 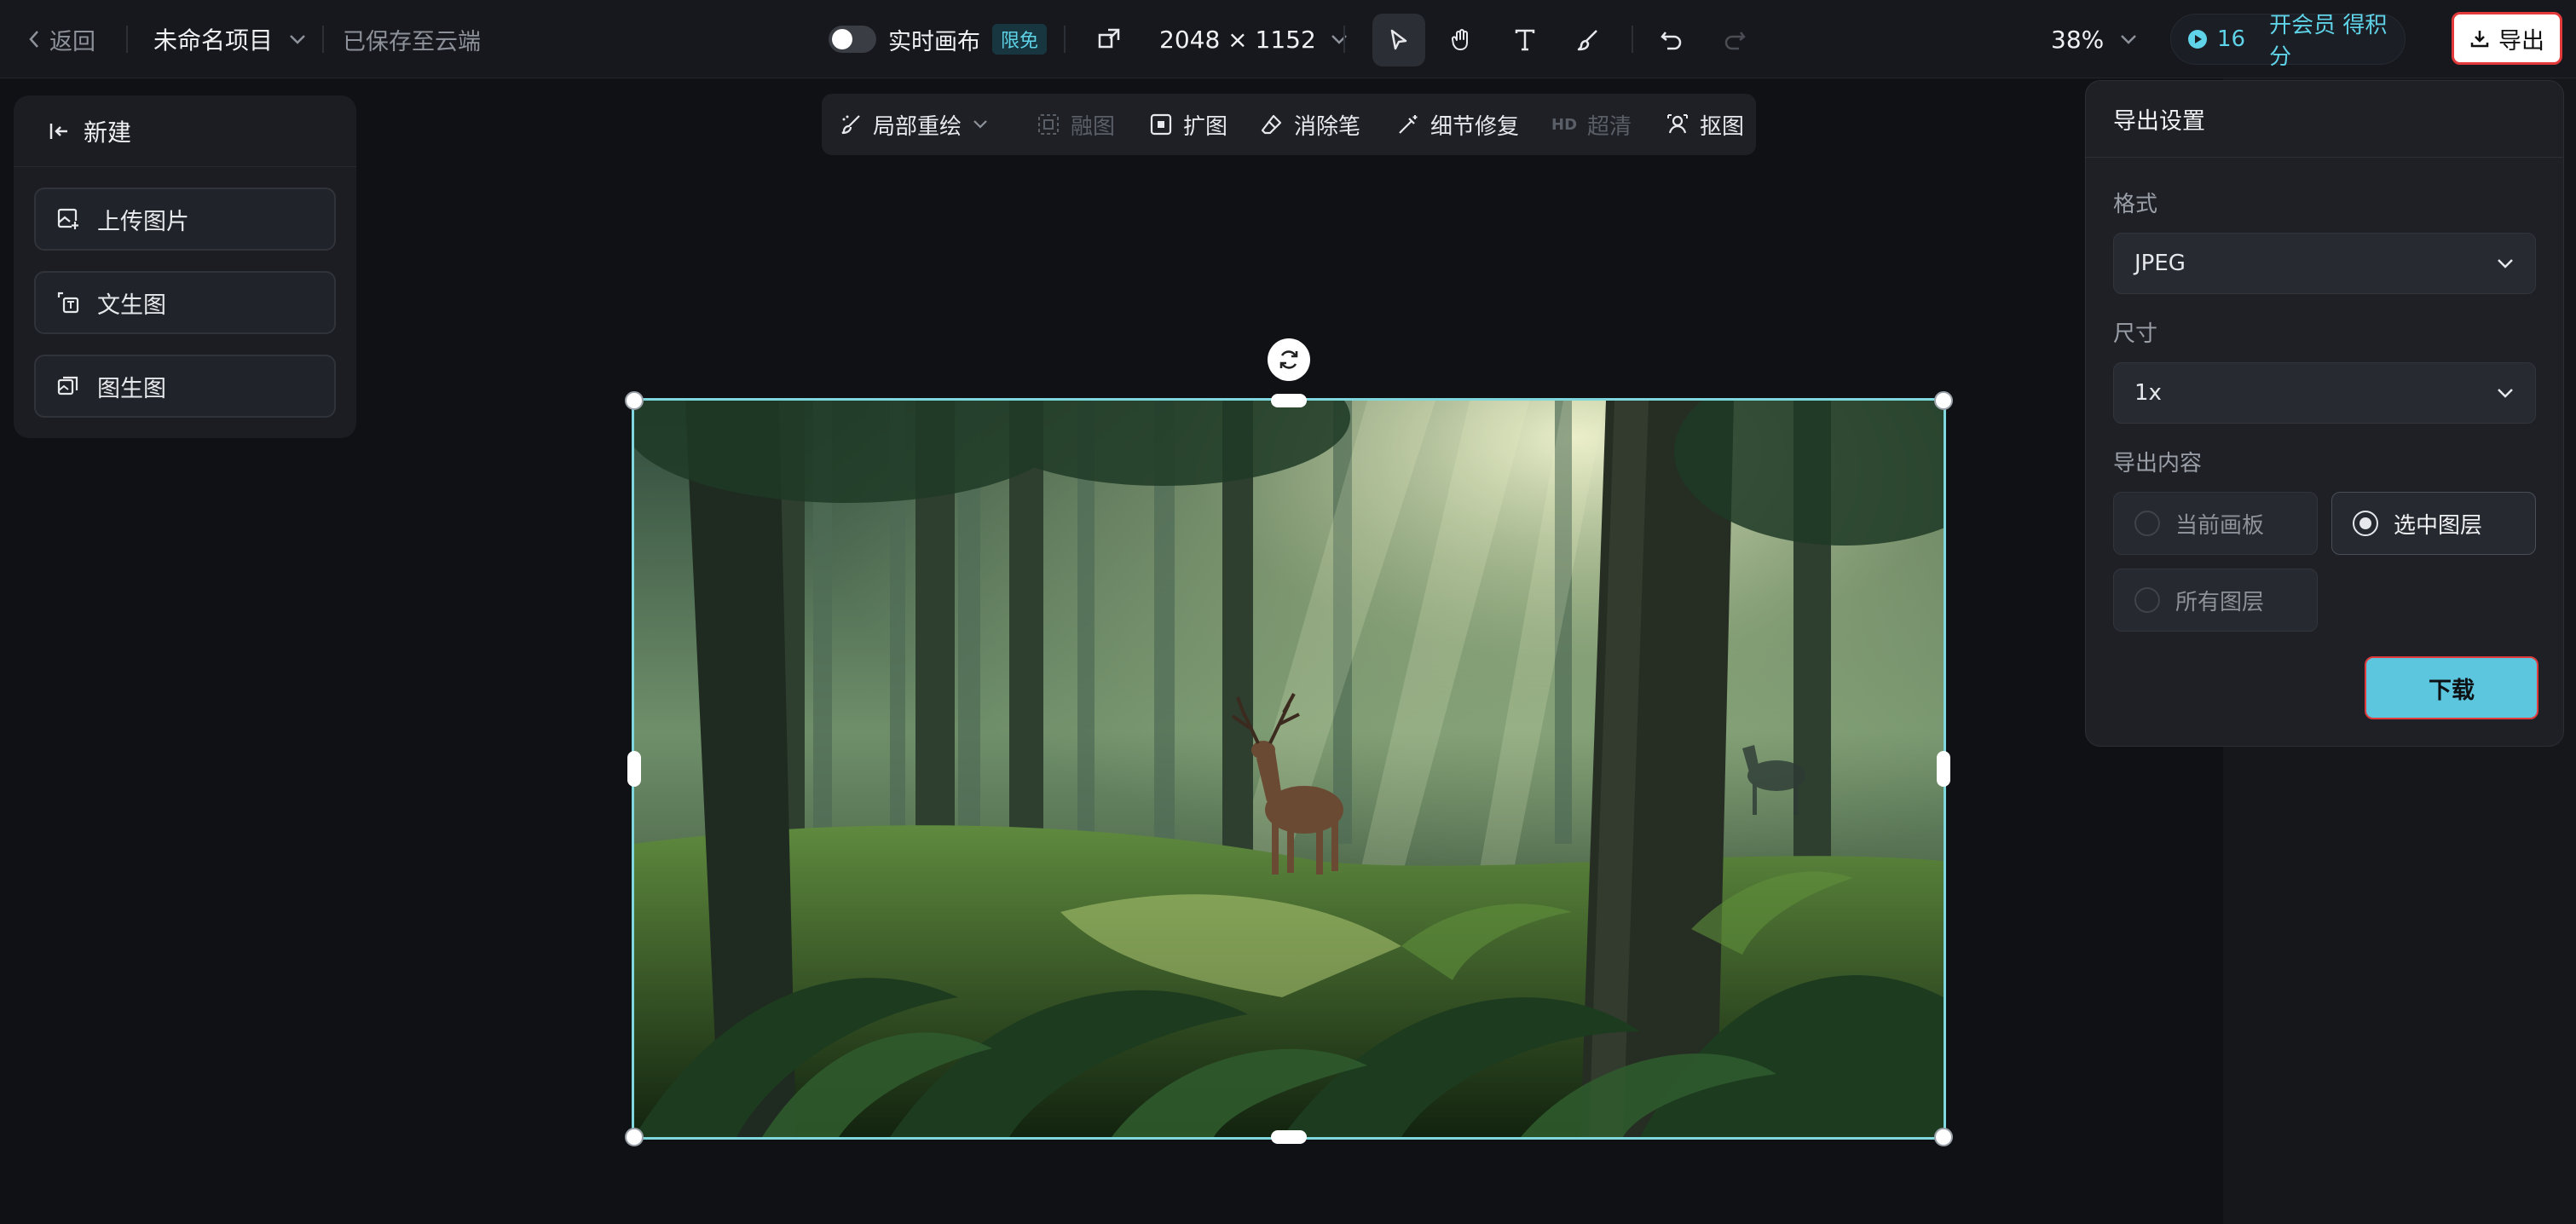 What do you see at coordinates (185, 387) in the screenshot?
I see `image-to-image-button: 图生图` at bounding box center [185, 387].